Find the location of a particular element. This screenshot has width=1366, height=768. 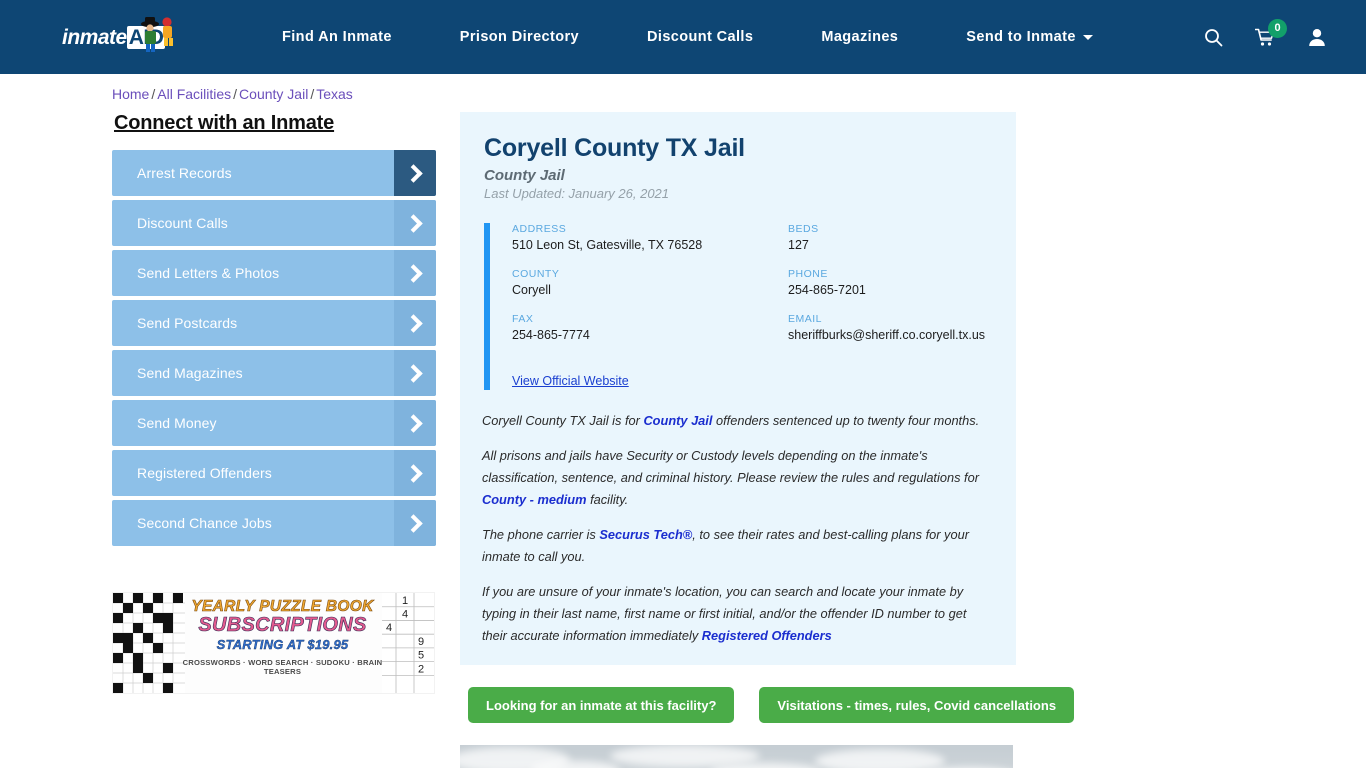

nav-label: Find An Inmate is located at coordinates (337, 37).